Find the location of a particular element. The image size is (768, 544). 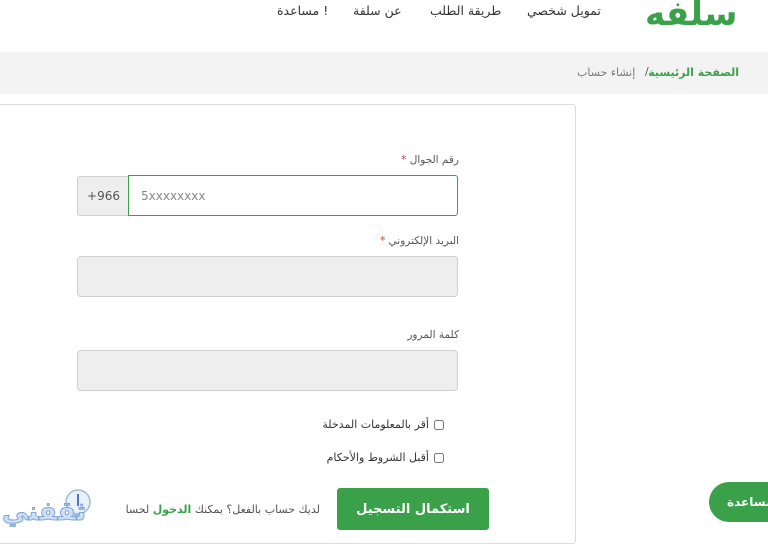

login-prompt: لديك حساب بالفعل؟ يمكنك الدخول لحسا is located at coordinates (222, 509).